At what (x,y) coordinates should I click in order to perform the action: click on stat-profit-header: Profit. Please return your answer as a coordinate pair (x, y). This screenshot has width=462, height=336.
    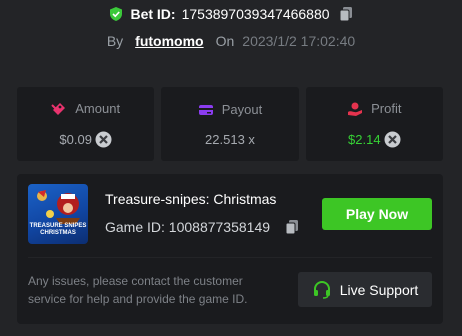
    Looking at the image, I should click on (374, 109).